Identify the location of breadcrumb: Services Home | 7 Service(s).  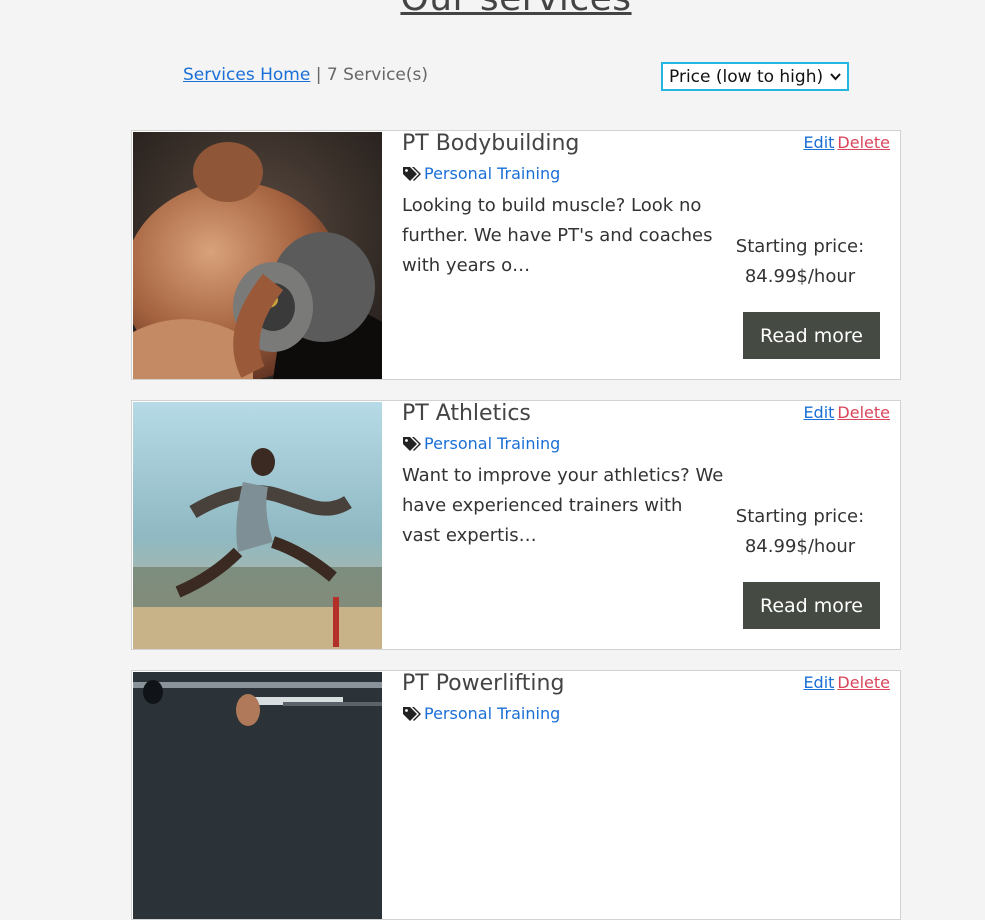
(305, 75).